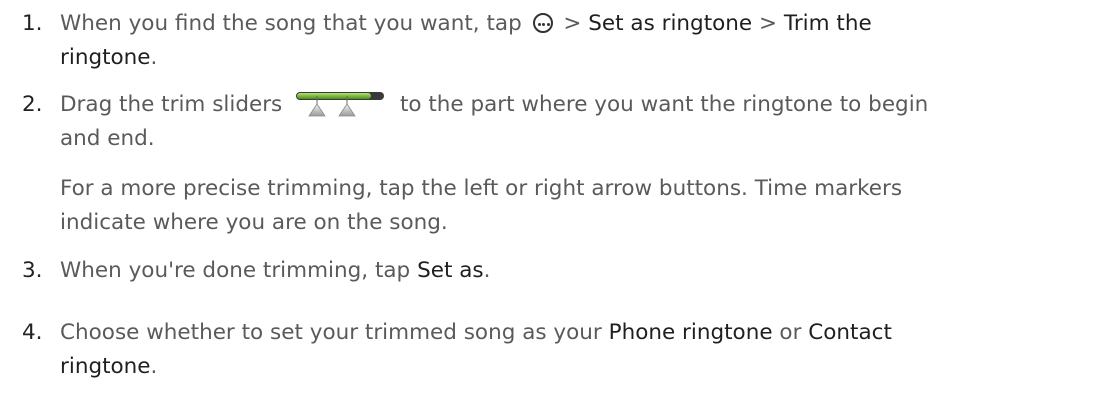  I want to click on step-4-line-2: ringtone., so click(108, 367).